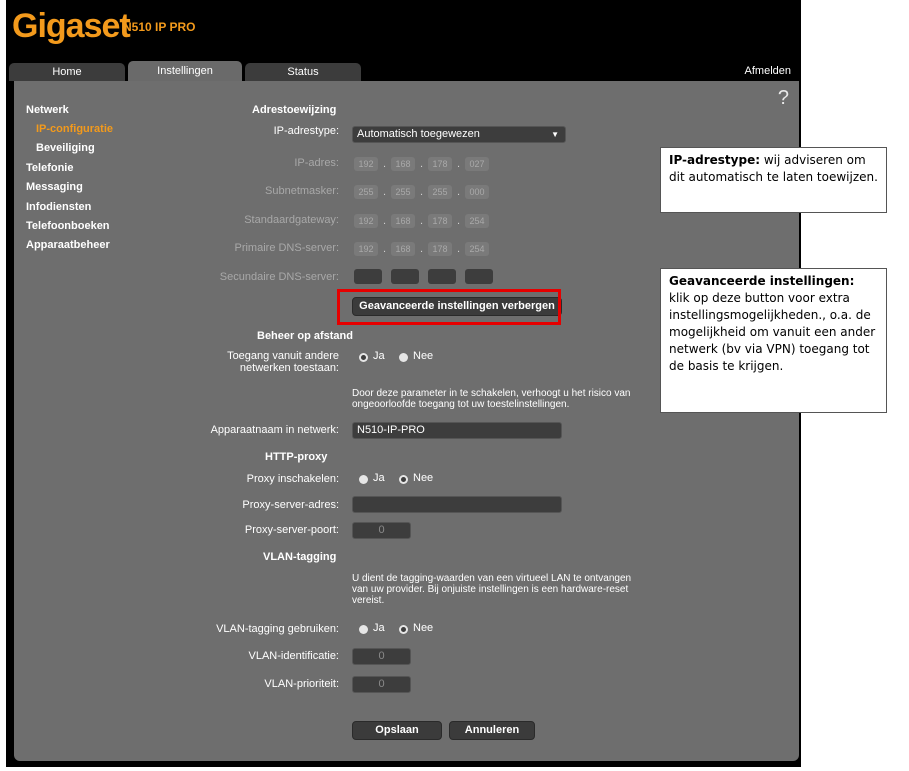 The height and width of the screenshot is (771, 909). Describe the element at coordinates (303, 72) in the screenshot. I see `tab-status: Status` at that location.